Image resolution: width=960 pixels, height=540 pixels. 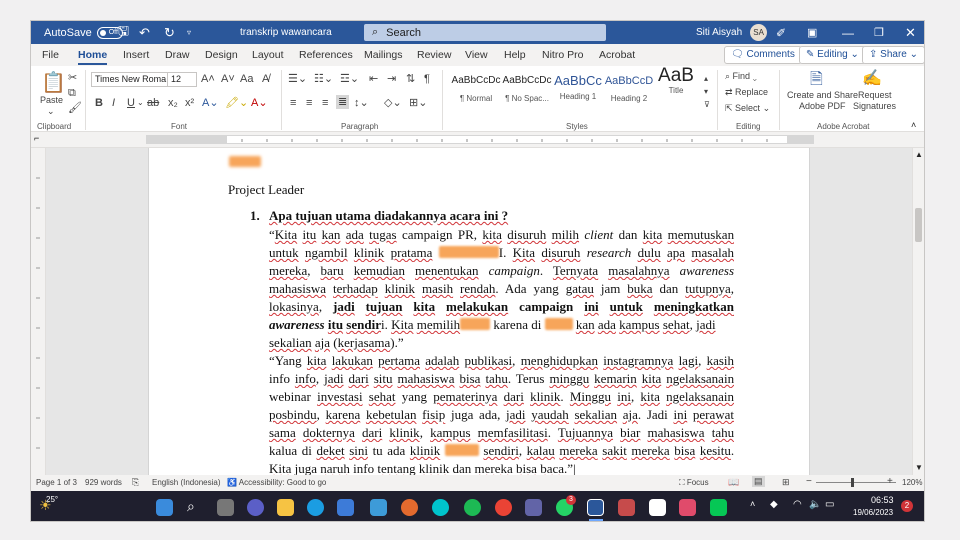 I want to click on minimize-icon: —, so click(x=848, y=32).